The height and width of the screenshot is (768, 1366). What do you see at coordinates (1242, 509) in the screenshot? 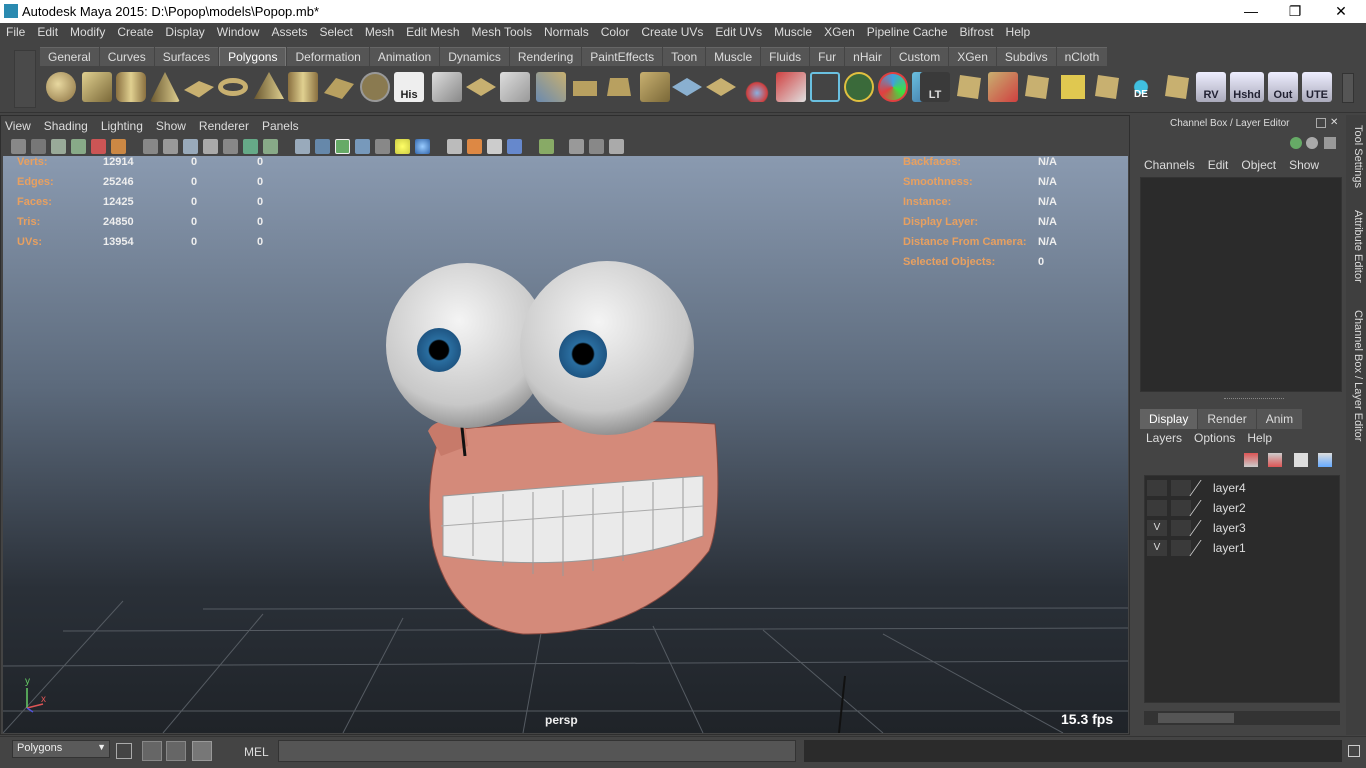
I see `layer-row: layer2` at bounding box center [1242, 509].